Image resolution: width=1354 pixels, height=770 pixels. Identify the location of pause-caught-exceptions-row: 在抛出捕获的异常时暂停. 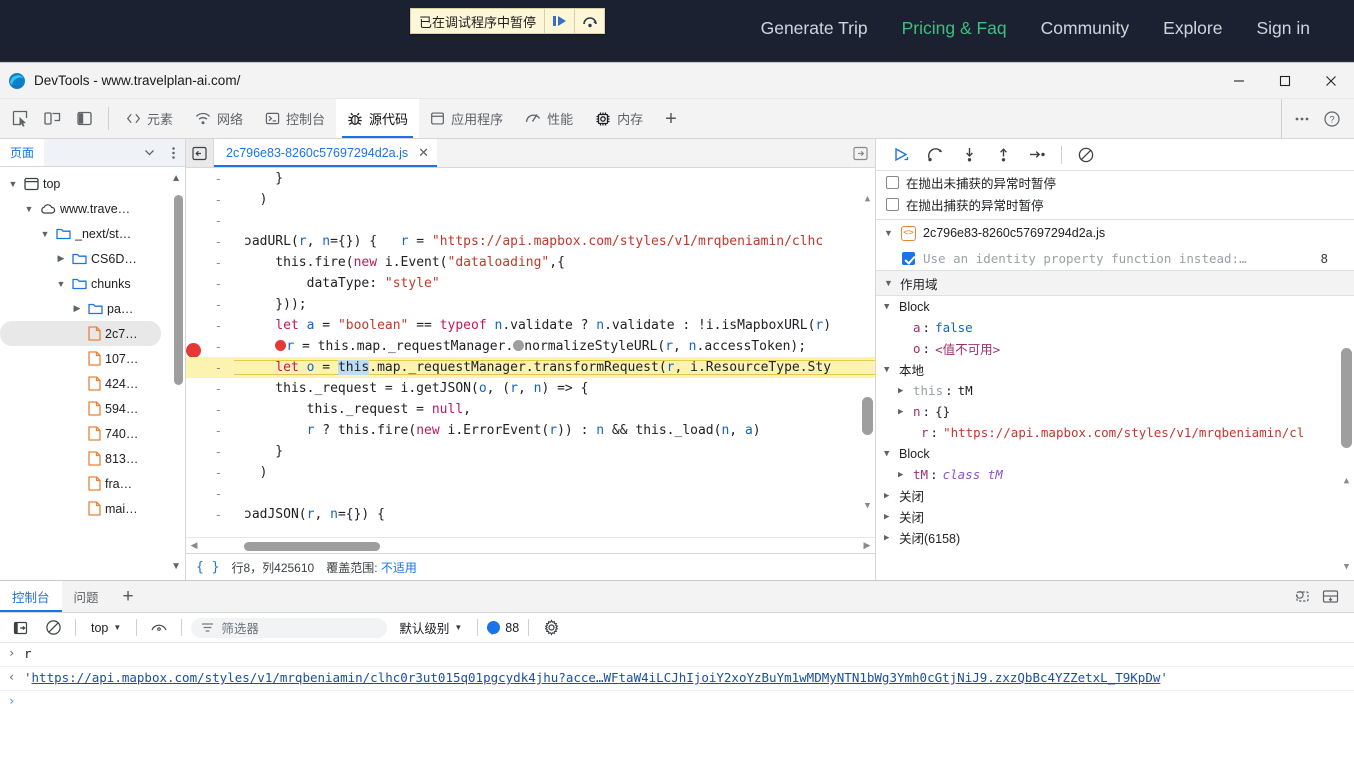
(1115, 204).